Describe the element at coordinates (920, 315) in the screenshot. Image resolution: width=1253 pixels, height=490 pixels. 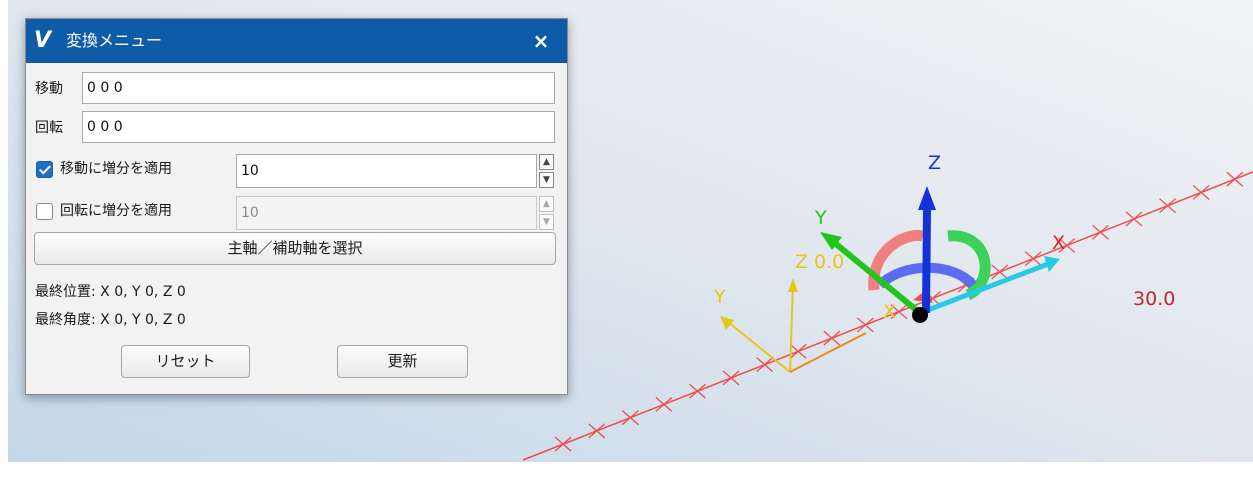
I see `gizmo-origin` at that location.